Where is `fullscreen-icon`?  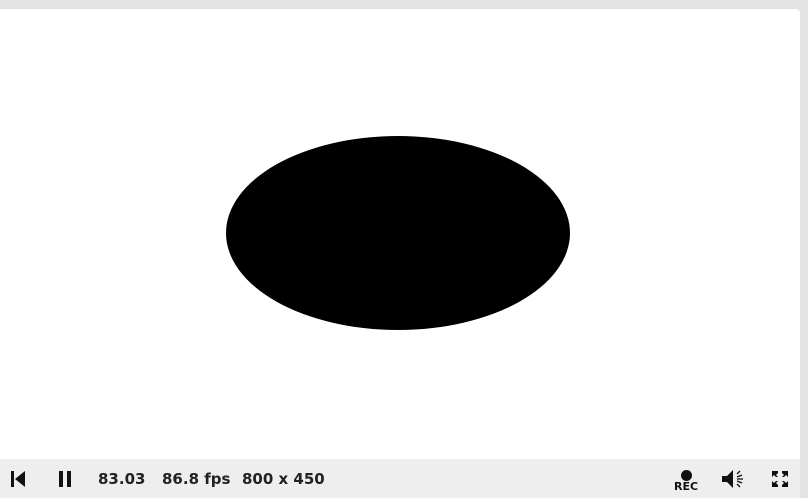
fullscreen-icon is located at coordinates (780, 478).